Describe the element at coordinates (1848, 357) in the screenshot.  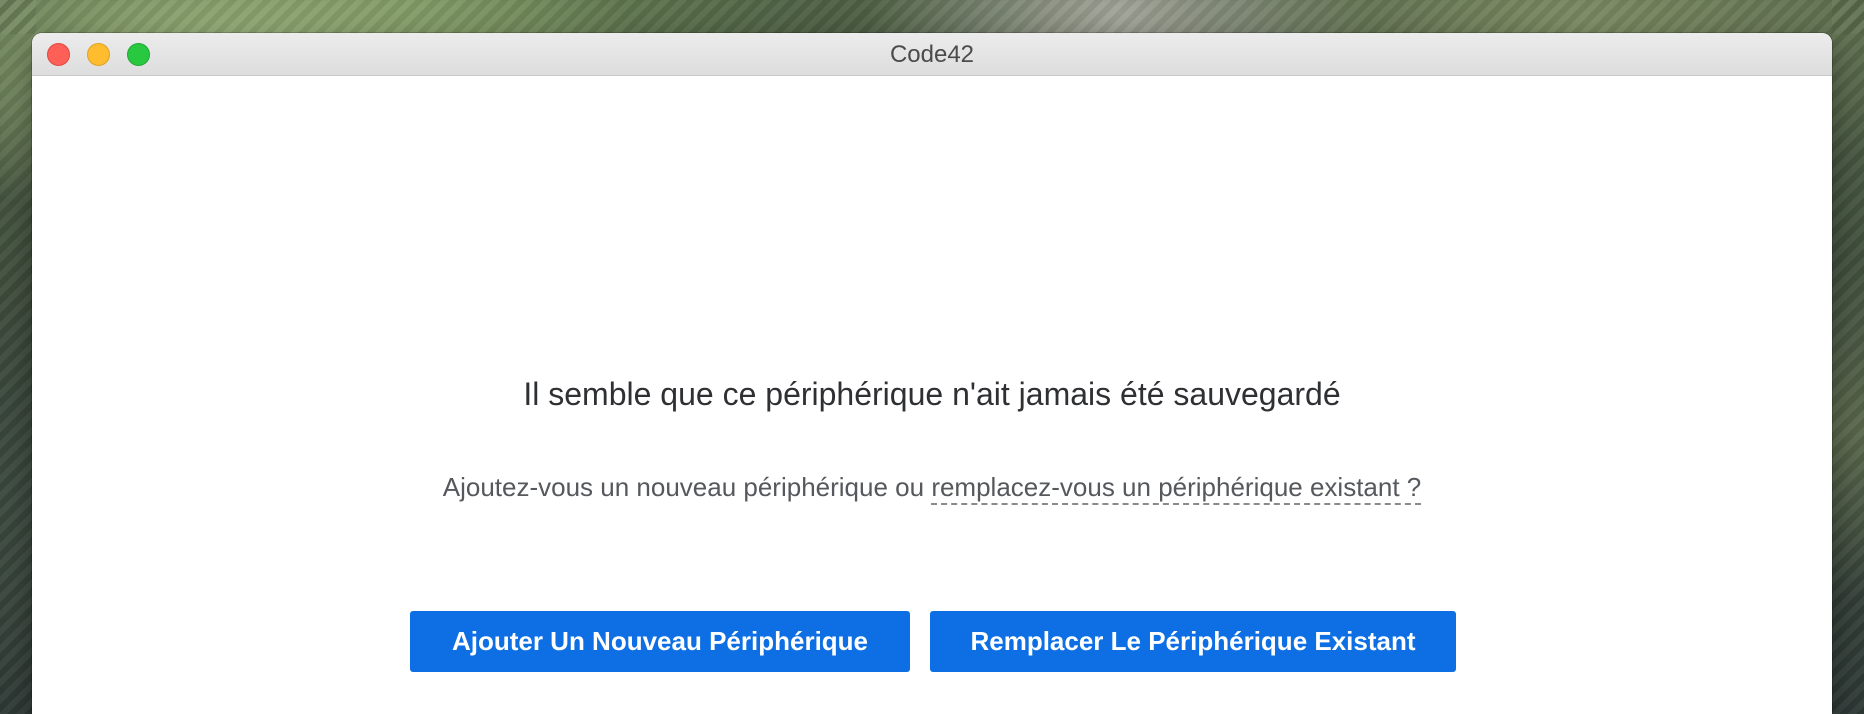
I see `wallpaper-right` at that location.